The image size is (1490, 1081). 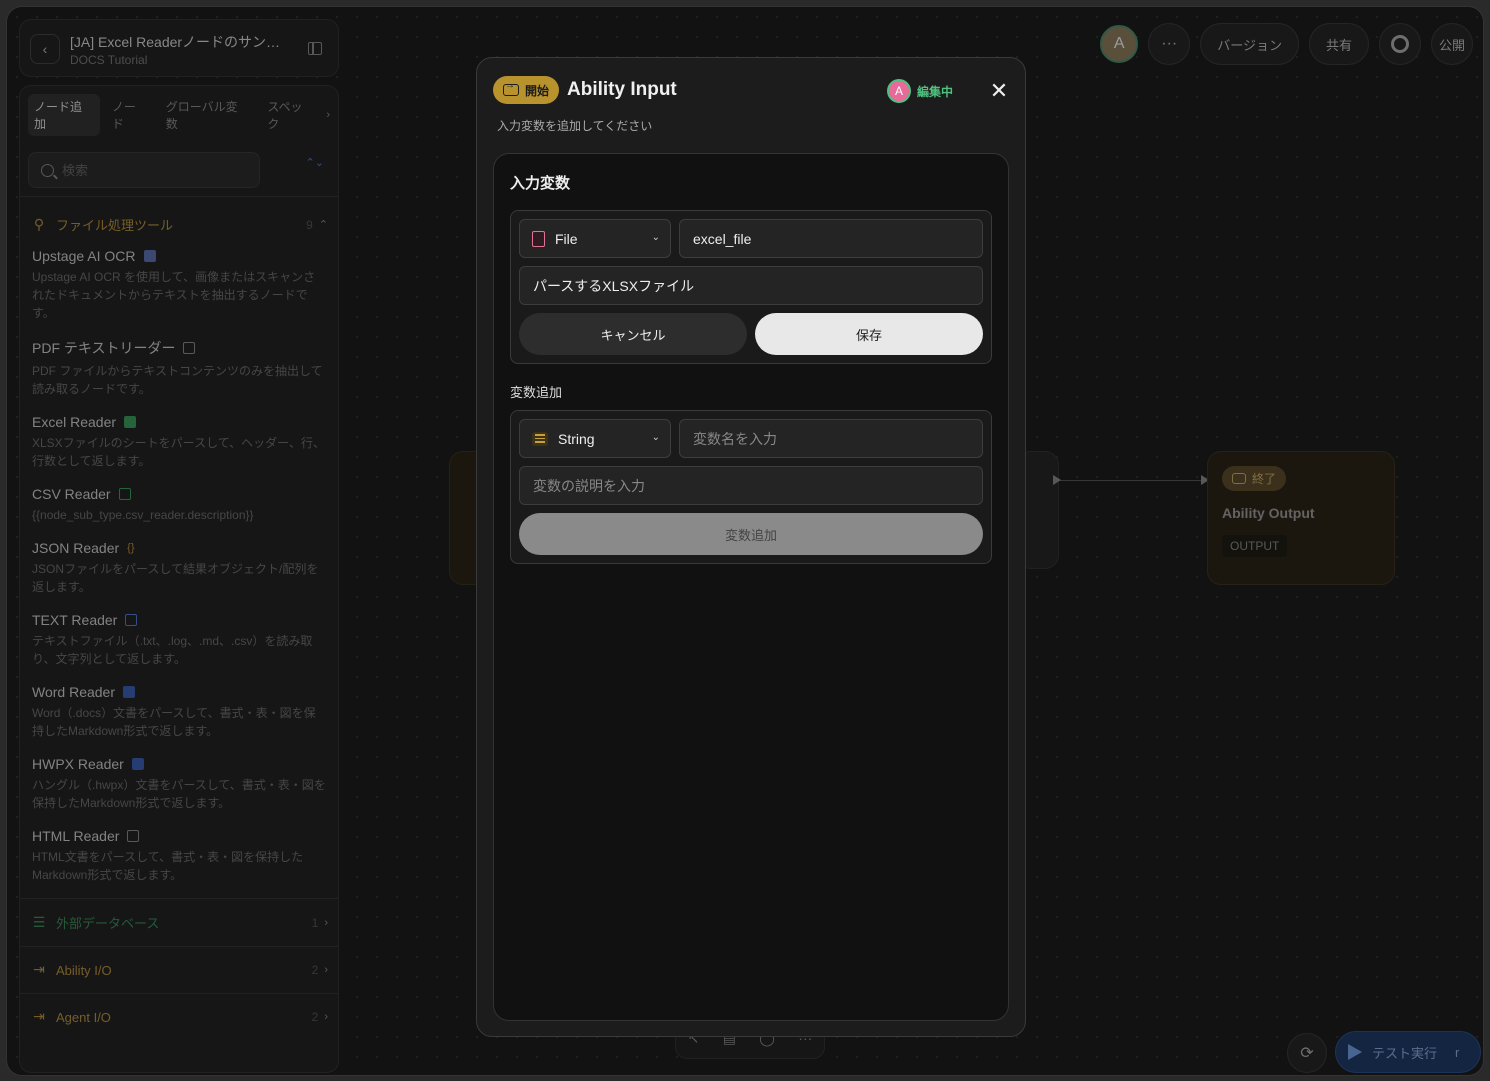 I want to click on add-variable-card: String ⌄ 変数追加, so click(x=751, y=487).